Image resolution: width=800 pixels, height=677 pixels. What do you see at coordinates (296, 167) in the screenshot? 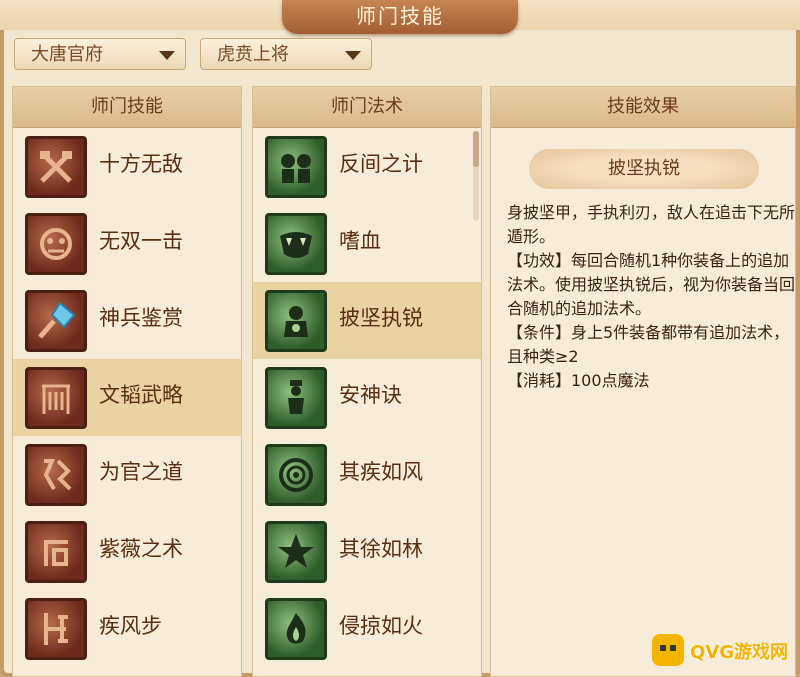
I see `two-heads-icon` at bounding box center [296, 167].